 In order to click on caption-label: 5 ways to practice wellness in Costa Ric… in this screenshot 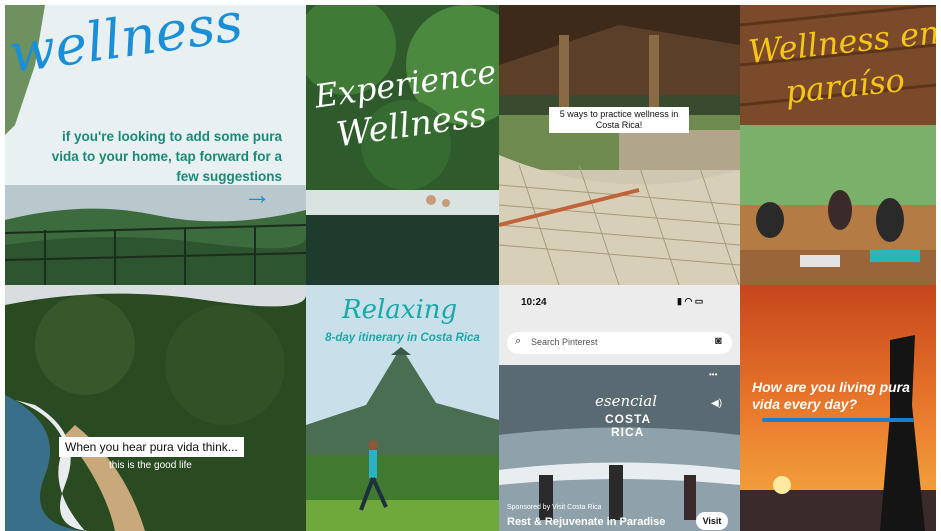, I will do `click(619, 120)`.